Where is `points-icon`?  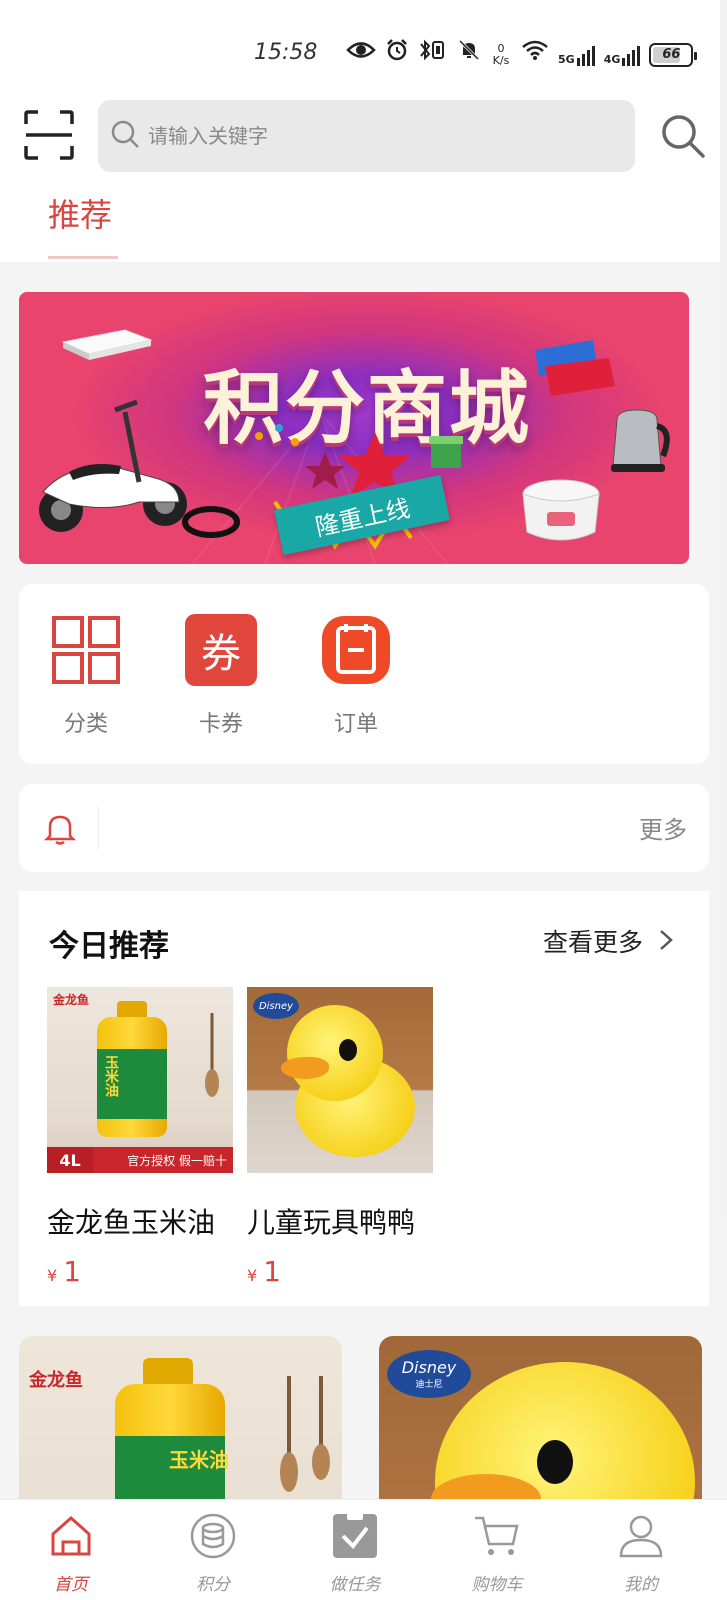
points-icon is located at coordinates (213, 1536).